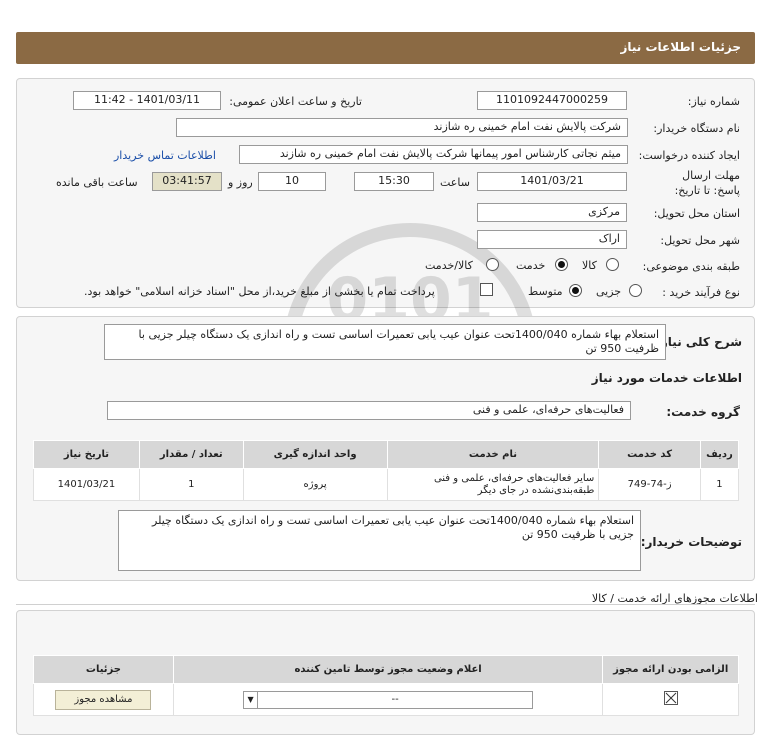  What do you see at coordinates (552, 239) in the screenshot?
I see `city-field: اراک` at bounding box center [552, 239].